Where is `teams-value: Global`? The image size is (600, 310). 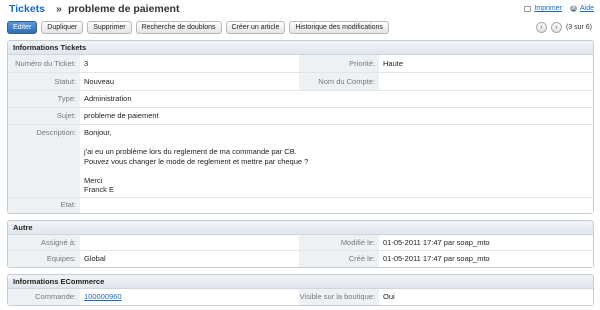
teams-value: Global is located at coordinates (189, 259).